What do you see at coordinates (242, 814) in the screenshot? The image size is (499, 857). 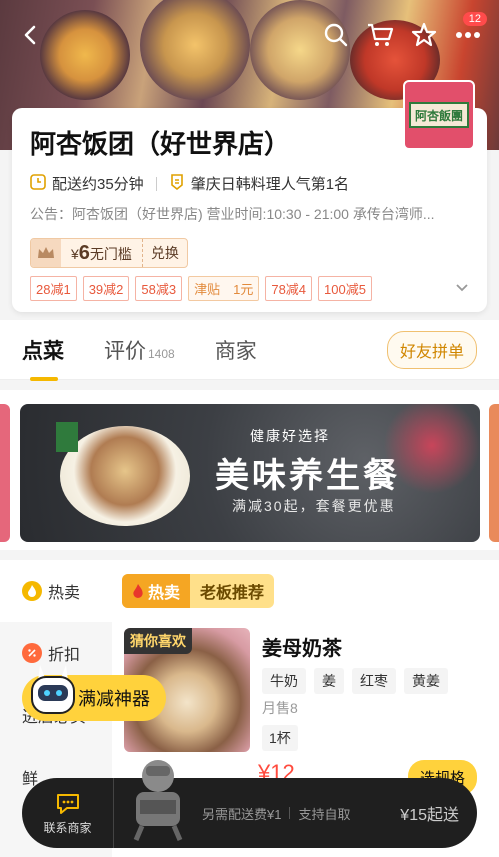 I see `delivery-fee: 另需配送费¥1` at bounding box center [242, 814].